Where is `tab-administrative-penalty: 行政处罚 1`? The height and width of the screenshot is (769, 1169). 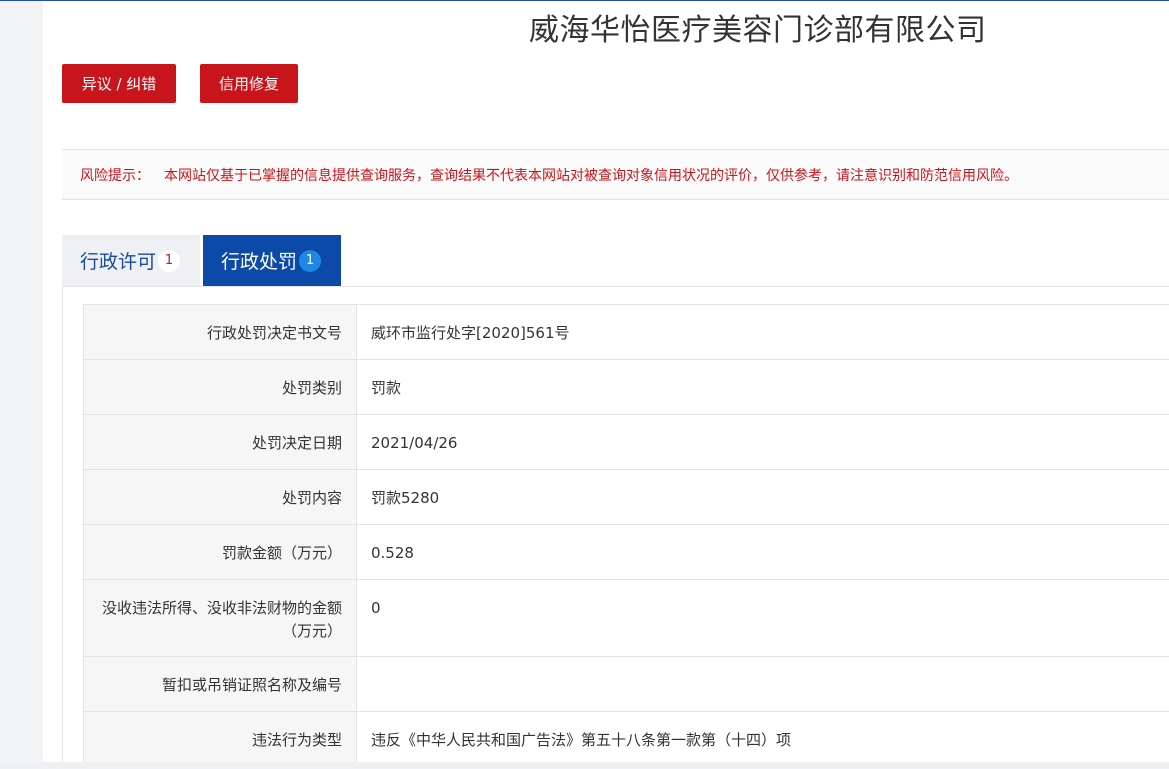
tab-administrative-penalty: 行政处罚 1 is located at coordinates (272, 260).